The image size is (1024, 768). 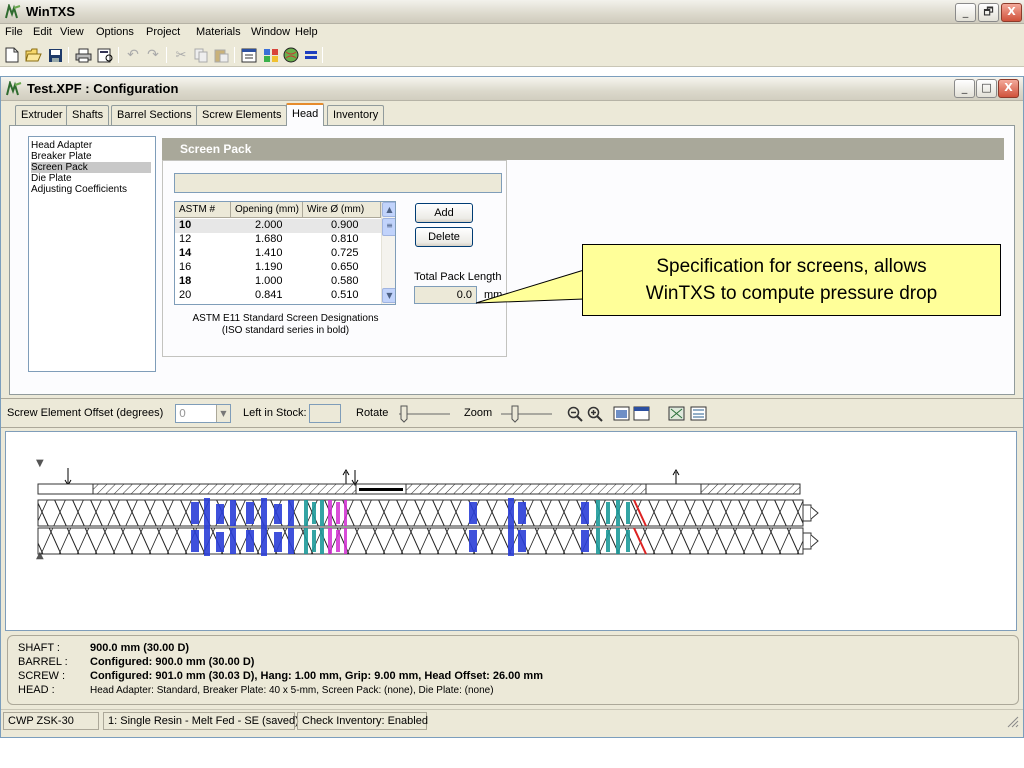 What do you see at coordinates (267, 210) in the screenshot?
I see `column-header-opening: Opening (mm)` at bounding box center [267, 210].